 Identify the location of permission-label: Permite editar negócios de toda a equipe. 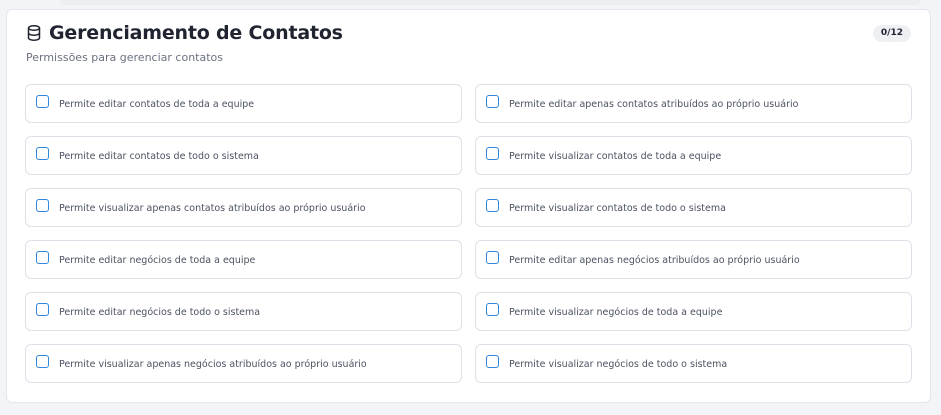
(157, 260).